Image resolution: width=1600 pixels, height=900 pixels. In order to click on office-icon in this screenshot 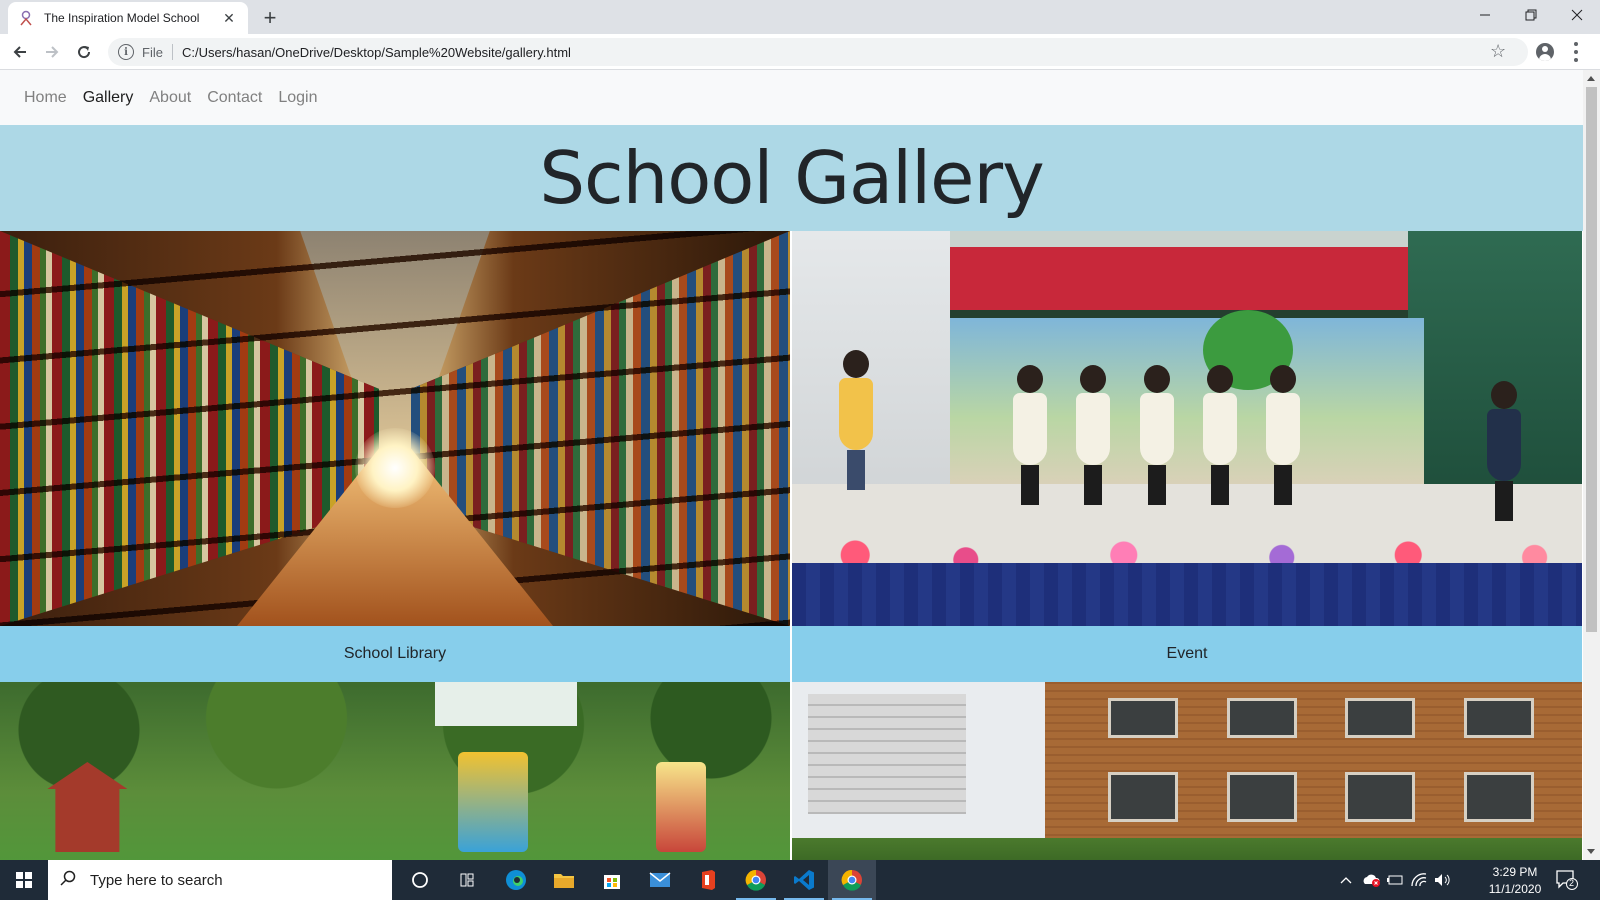, I will do `click(708, 880)`.